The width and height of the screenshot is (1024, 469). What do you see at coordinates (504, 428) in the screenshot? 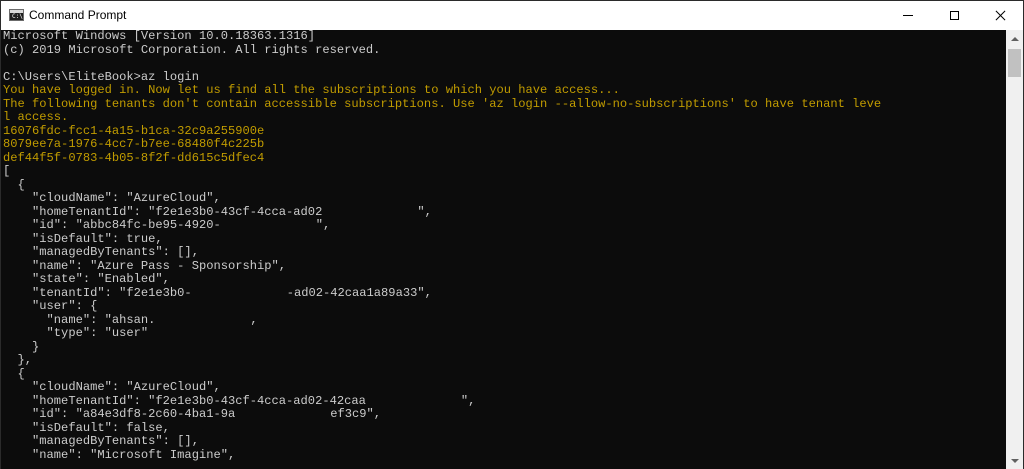
I see `console-line: "isDefault": false,` at bounding box center [504, 428].